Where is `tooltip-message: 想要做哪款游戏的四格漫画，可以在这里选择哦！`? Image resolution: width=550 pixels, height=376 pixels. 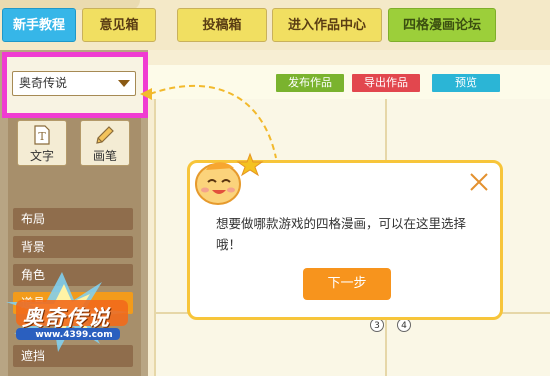
tooltip-message: 想要做哪款游戏的四格漫画，可以在这里选择哦！ is located at coordinates (341, 234).